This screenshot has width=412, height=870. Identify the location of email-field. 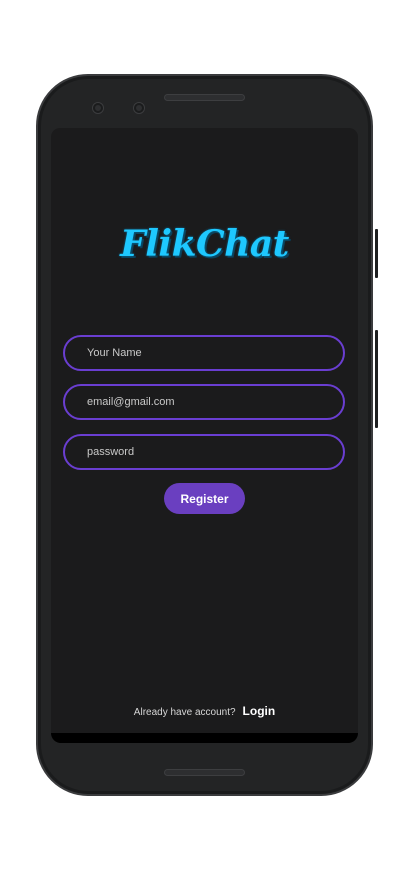
(204, 402).